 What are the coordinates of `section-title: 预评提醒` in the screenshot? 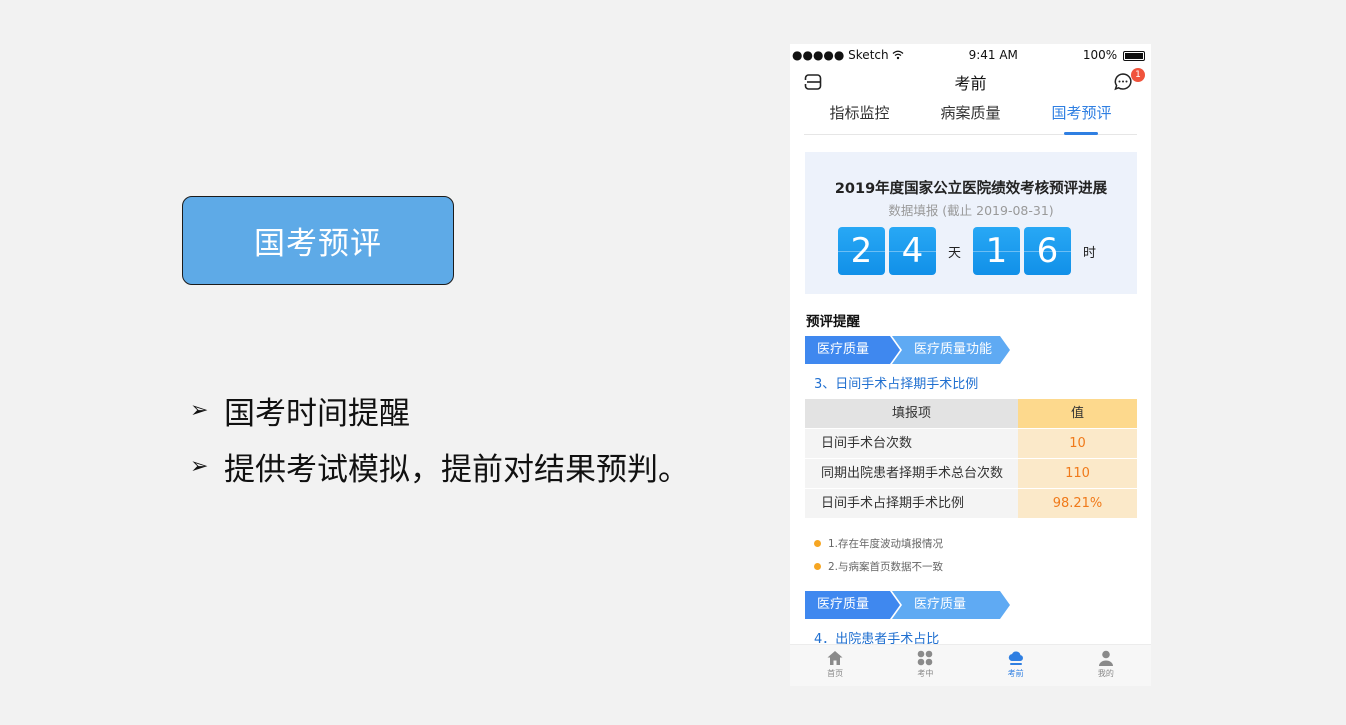 It's located at (833, 322).